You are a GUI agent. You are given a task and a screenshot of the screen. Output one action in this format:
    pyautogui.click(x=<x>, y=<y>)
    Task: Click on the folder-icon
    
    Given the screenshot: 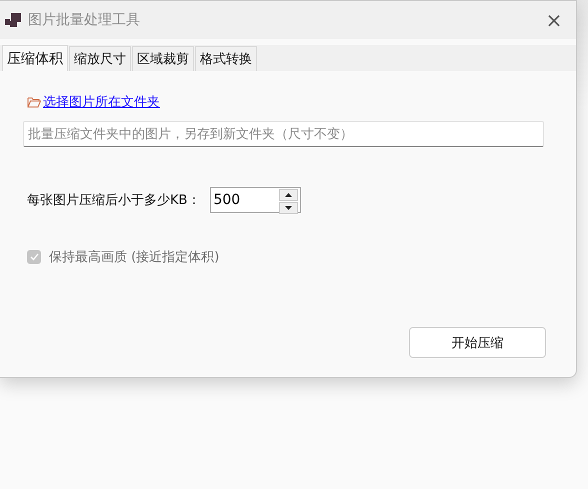 What is the action you would take?
    pyautogui.click(x=34, y=102)
    